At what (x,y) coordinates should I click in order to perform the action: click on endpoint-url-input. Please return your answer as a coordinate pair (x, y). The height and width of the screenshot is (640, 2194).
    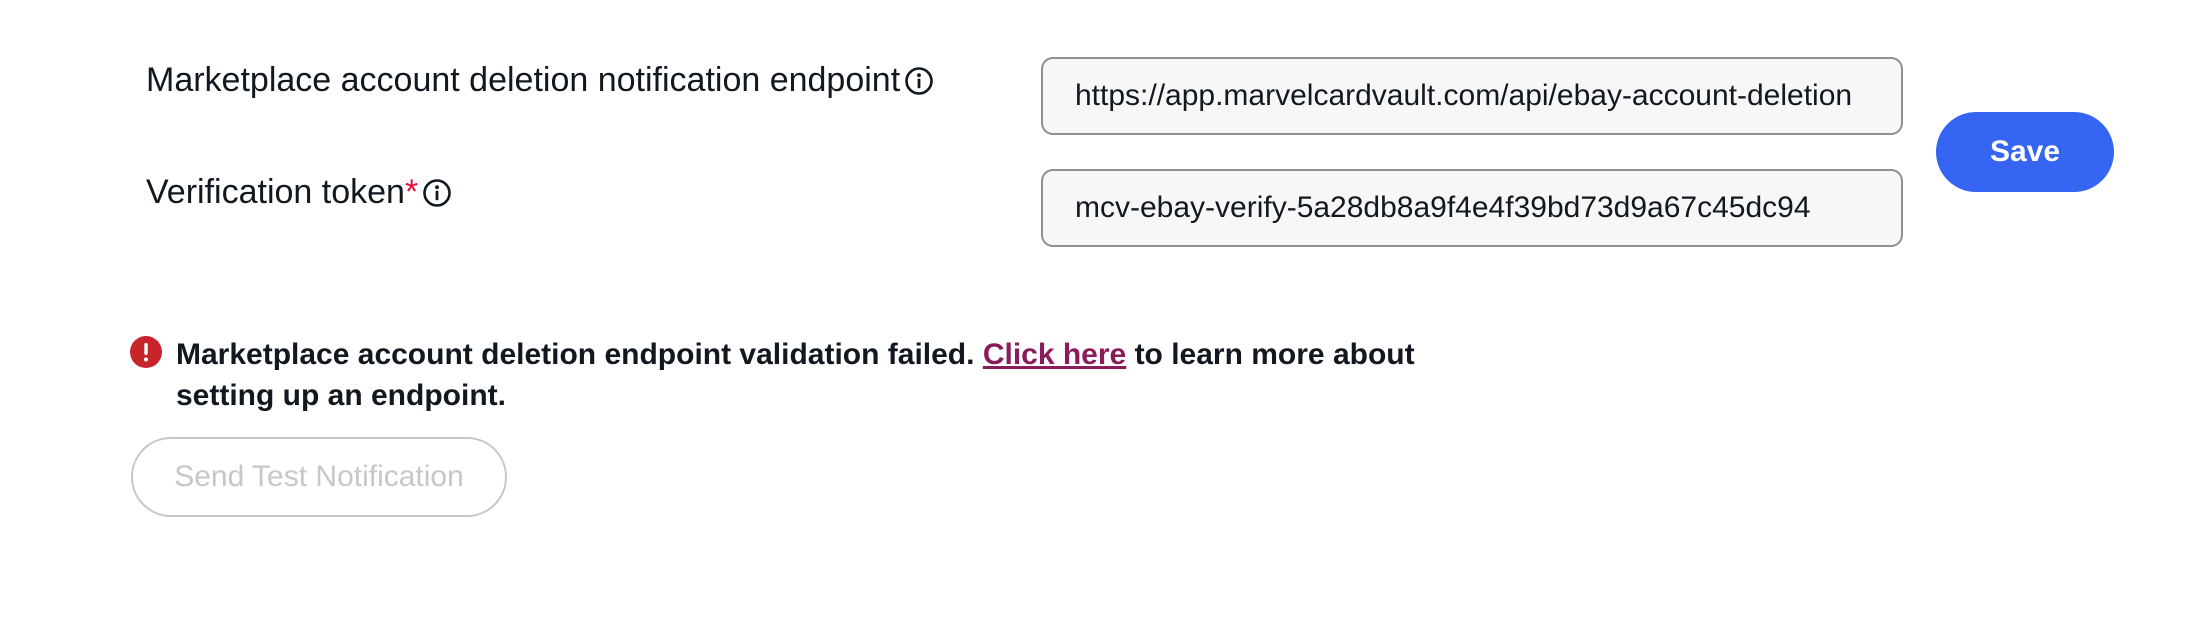
    Looking at the image, I should click on (1472, 96).